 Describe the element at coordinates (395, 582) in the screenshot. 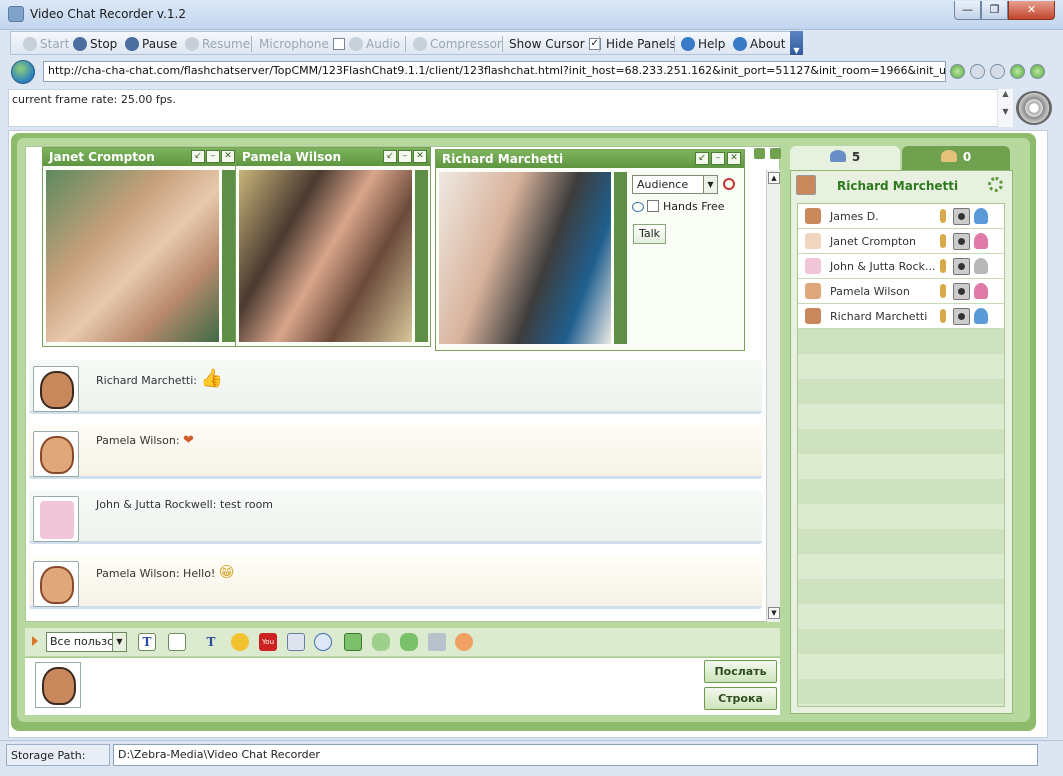

I see `chat-message: Pamela Wilson: Hello! 😁` at that location.